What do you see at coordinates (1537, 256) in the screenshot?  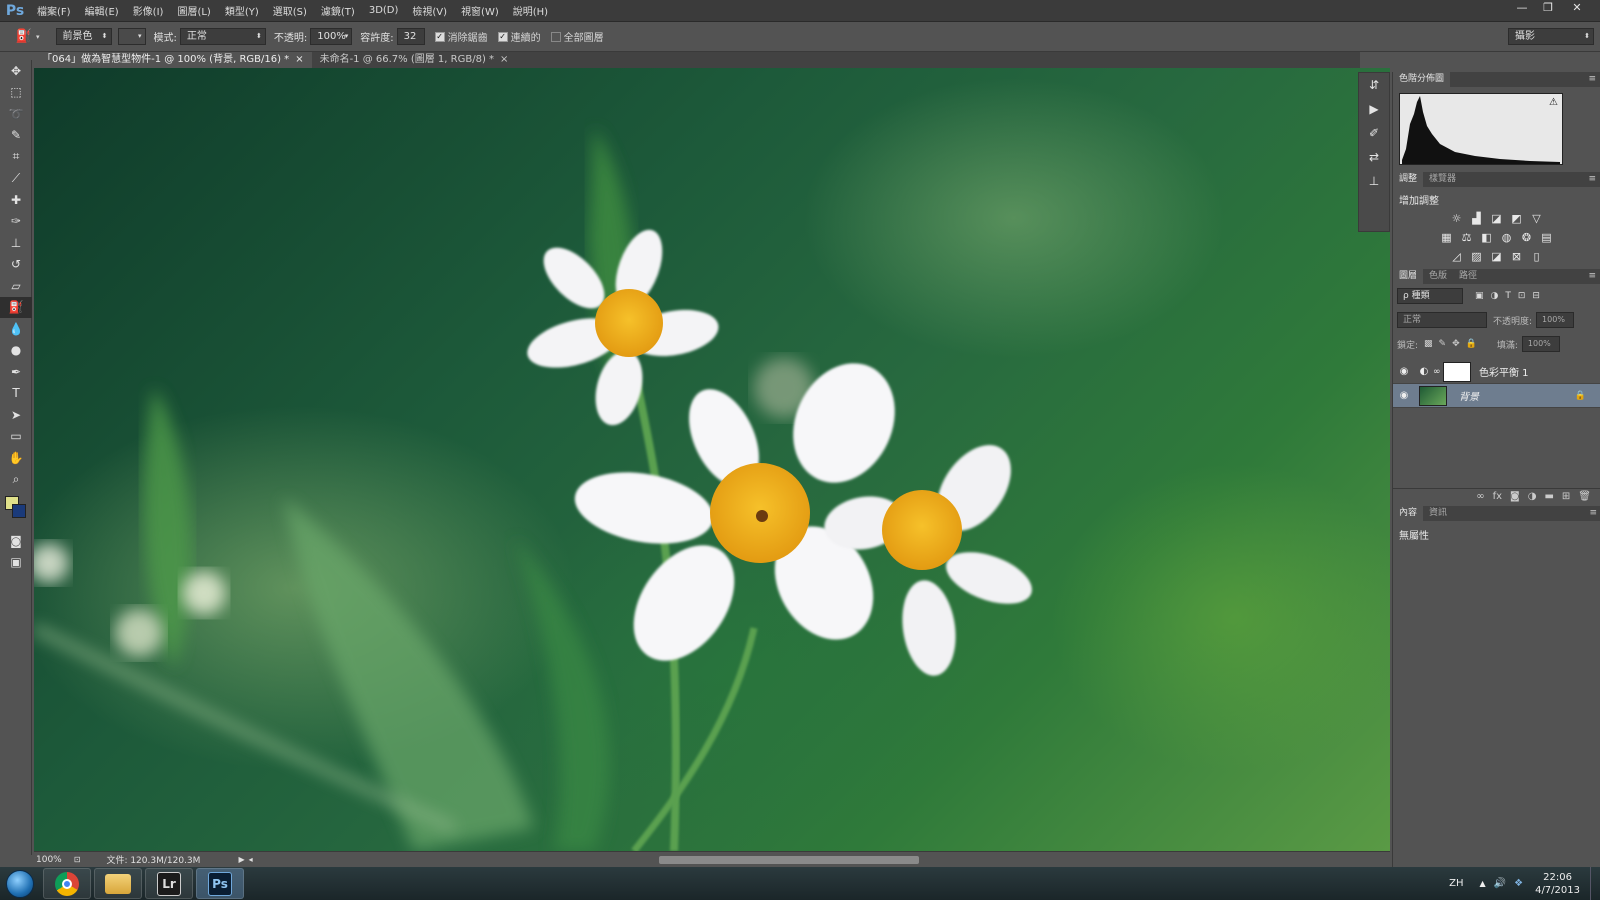 I see `gradient-map-icon: ▯` at bounding box center [1537, 256].